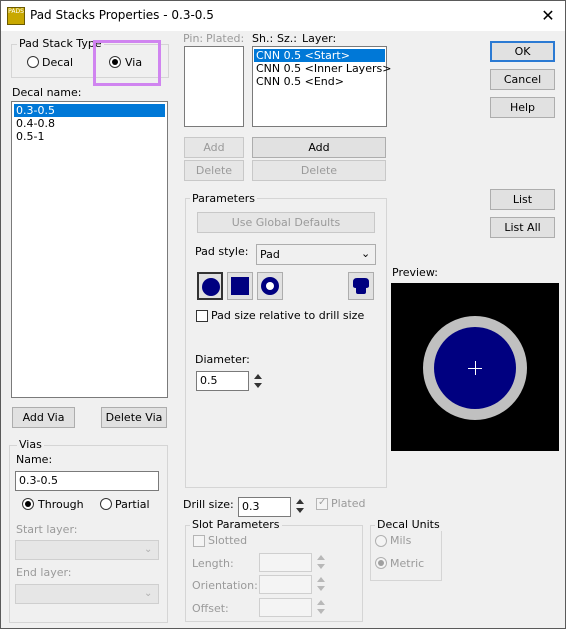 This screenshot has height=629, width=566. Describe the element at coordinates (122, 15) in the screenshot. I see `window-title: Pad Stacks Properties - 0.3-0.5` at that location.